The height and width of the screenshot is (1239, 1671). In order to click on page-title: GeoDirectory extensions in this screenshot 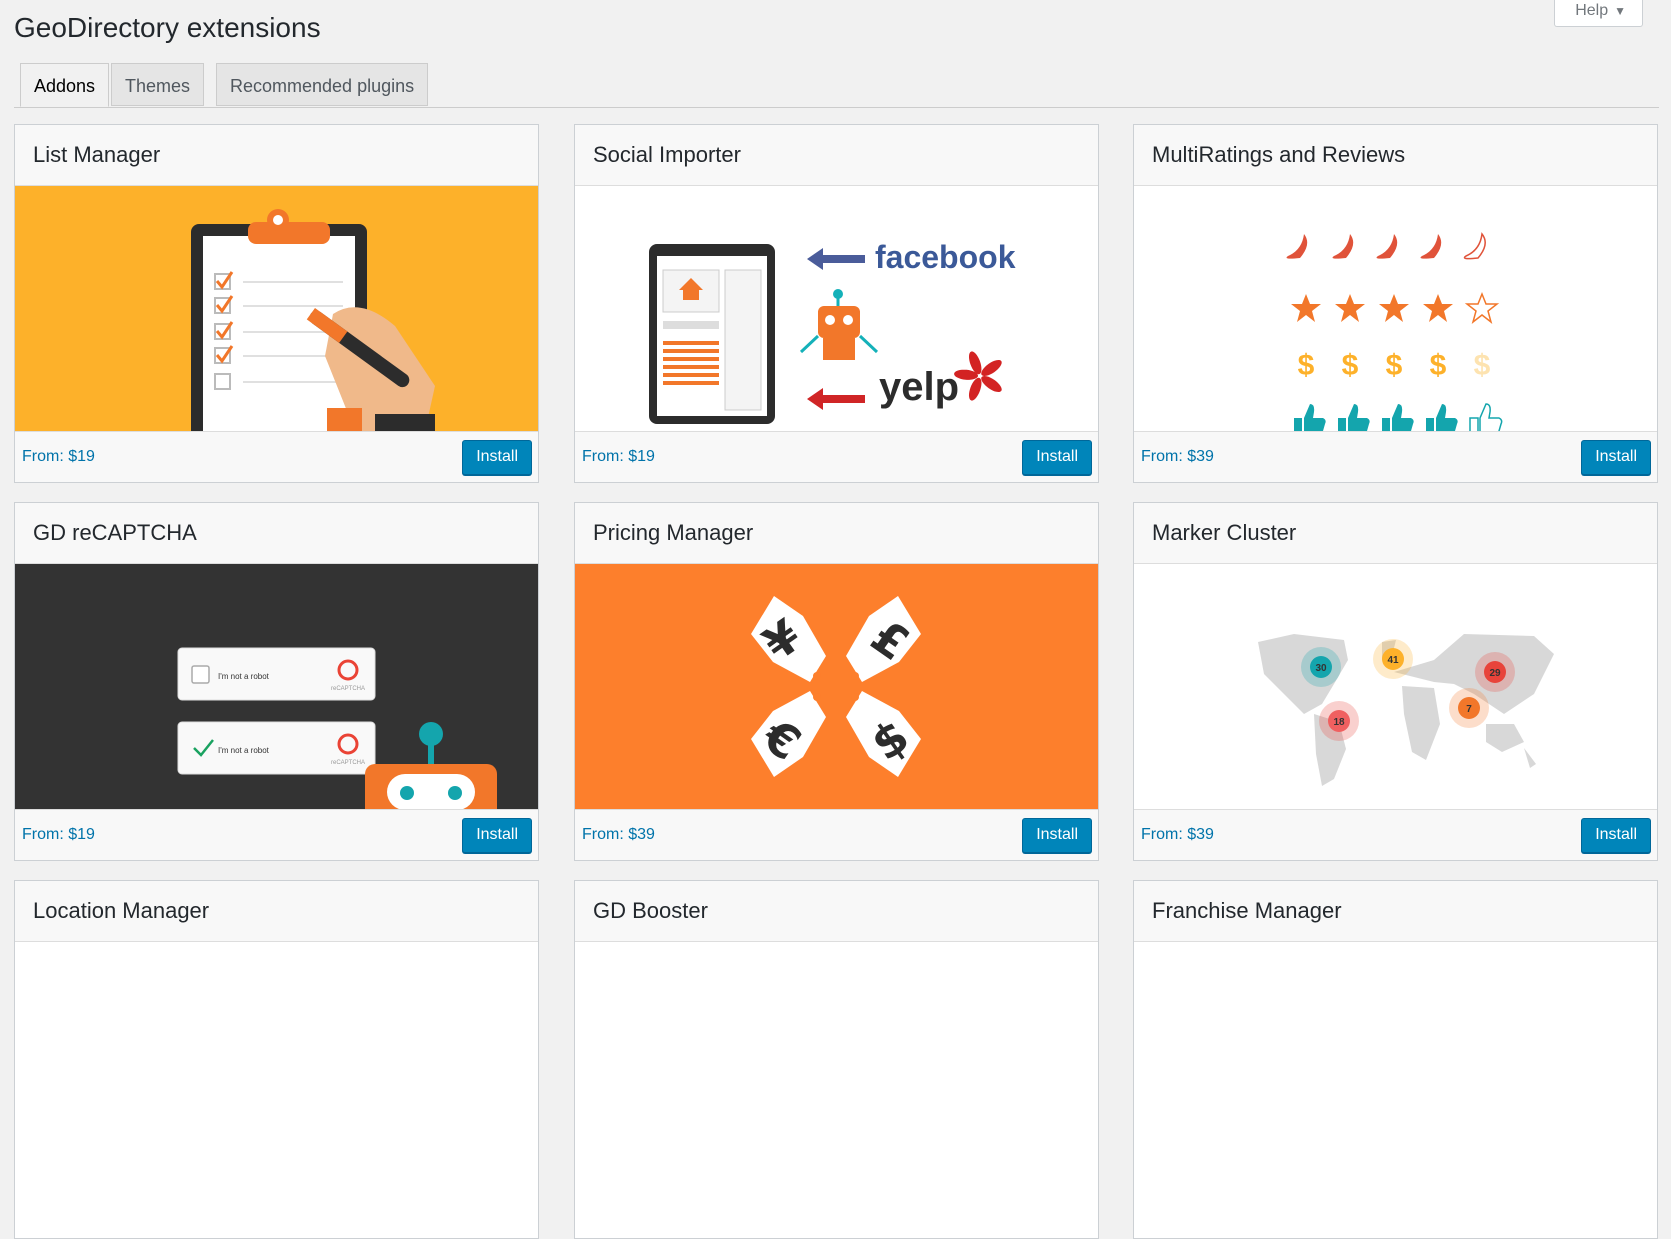, I will do `click(167, 27)`.